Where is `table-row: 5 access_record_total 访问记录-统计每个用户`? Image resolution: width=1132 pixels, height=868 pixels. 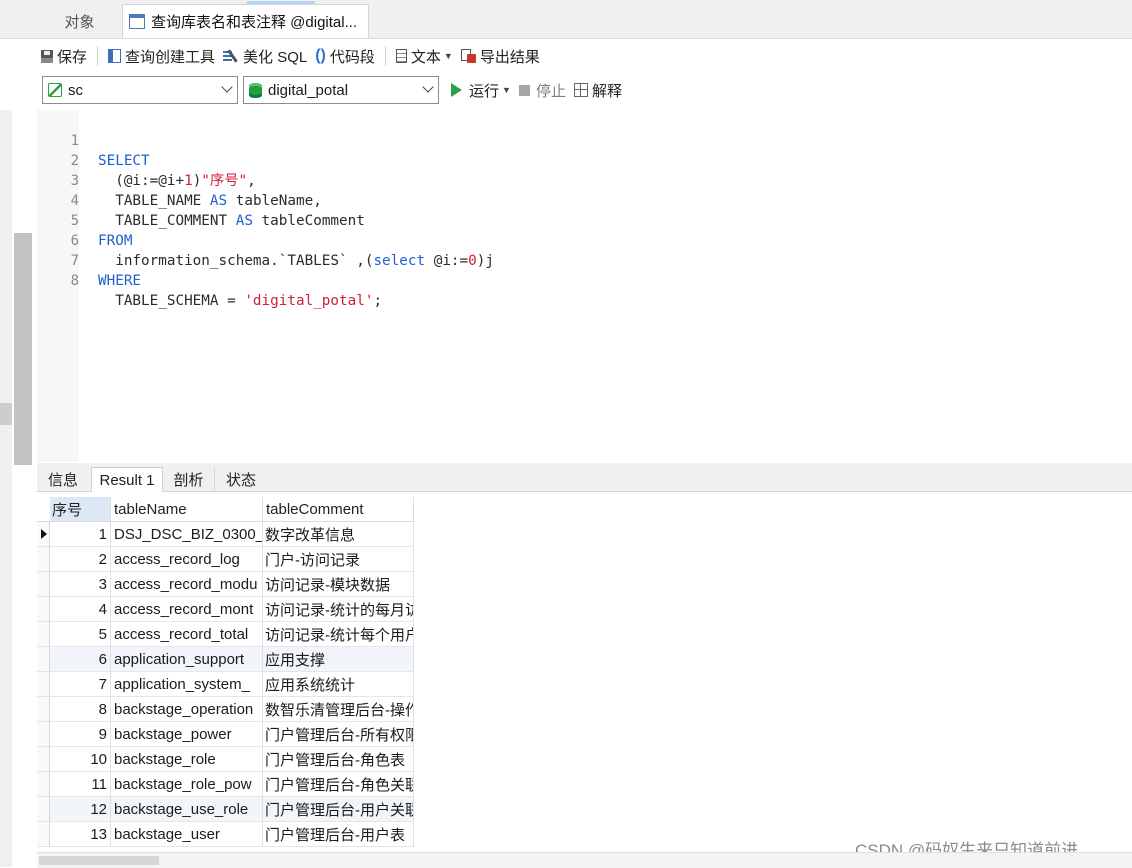 table-row: 5 access_record_total 访问记录-统计每个用户 is located at coordinates (225, 634).